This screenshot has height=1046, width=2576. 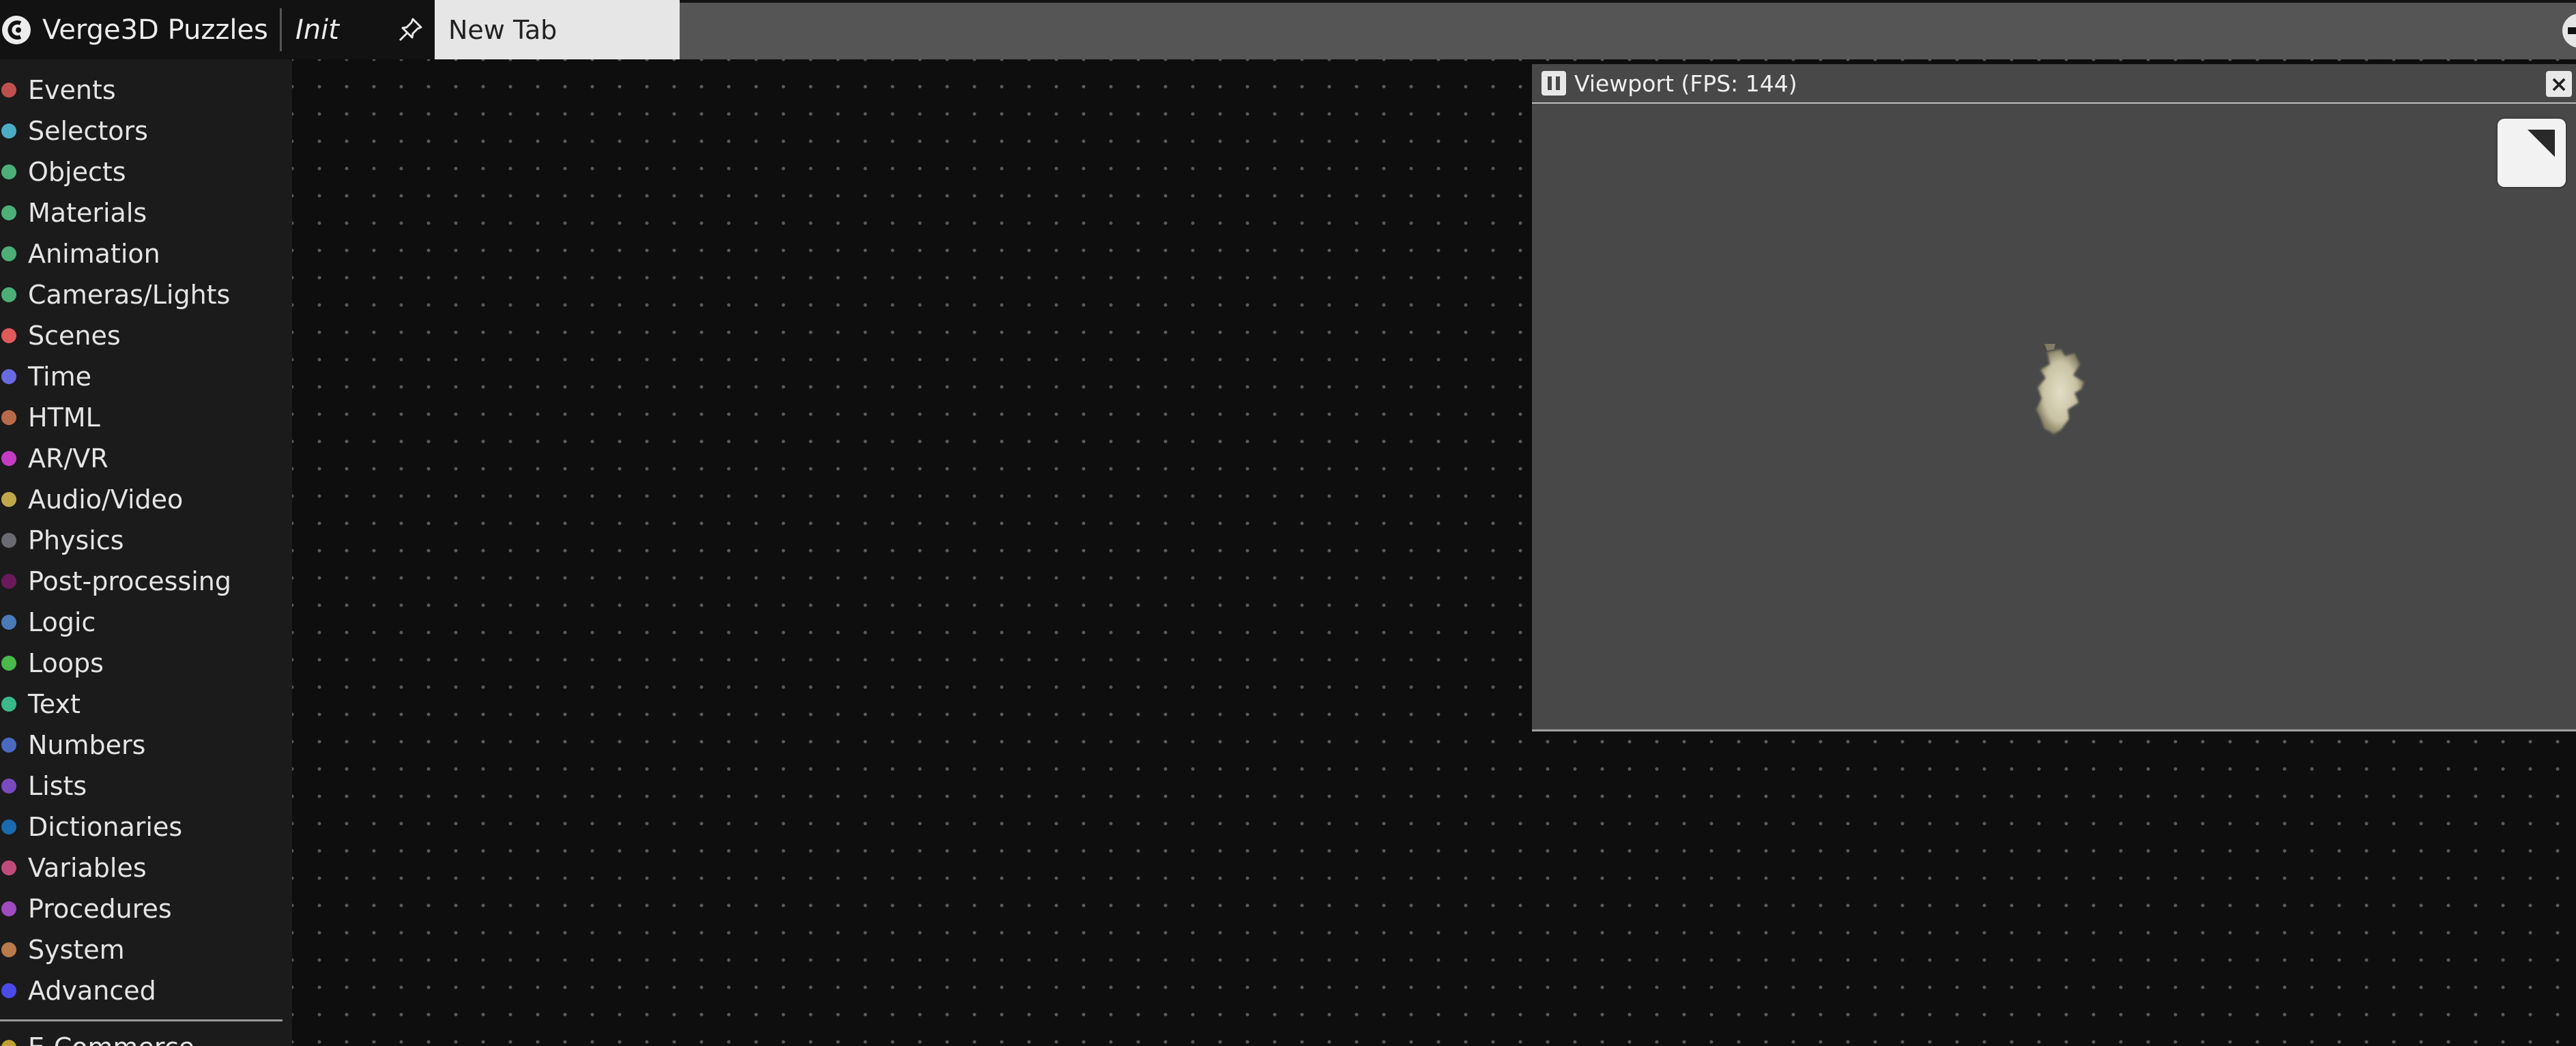 I want to click on top-bar: Verge3D Puzzles Init New Tab, so click(x=1288, y=29).